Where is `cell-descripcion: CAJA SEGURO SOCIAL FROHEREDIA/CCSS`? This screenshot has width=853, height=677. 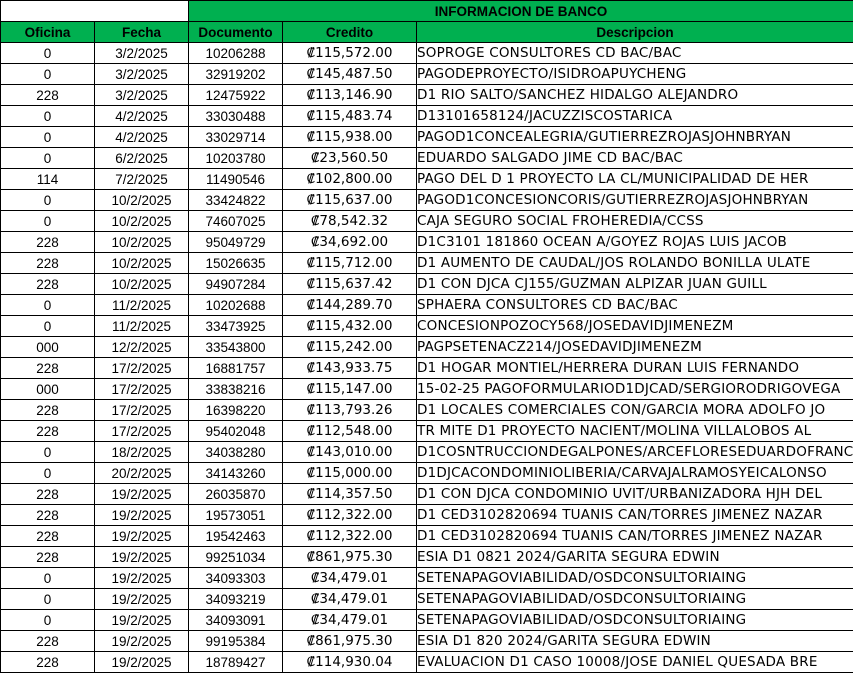
cell-descripcion: CAJA SEGURO SOCIAL FROHEREDIA/CCSS is located at coordinates (634, 221).